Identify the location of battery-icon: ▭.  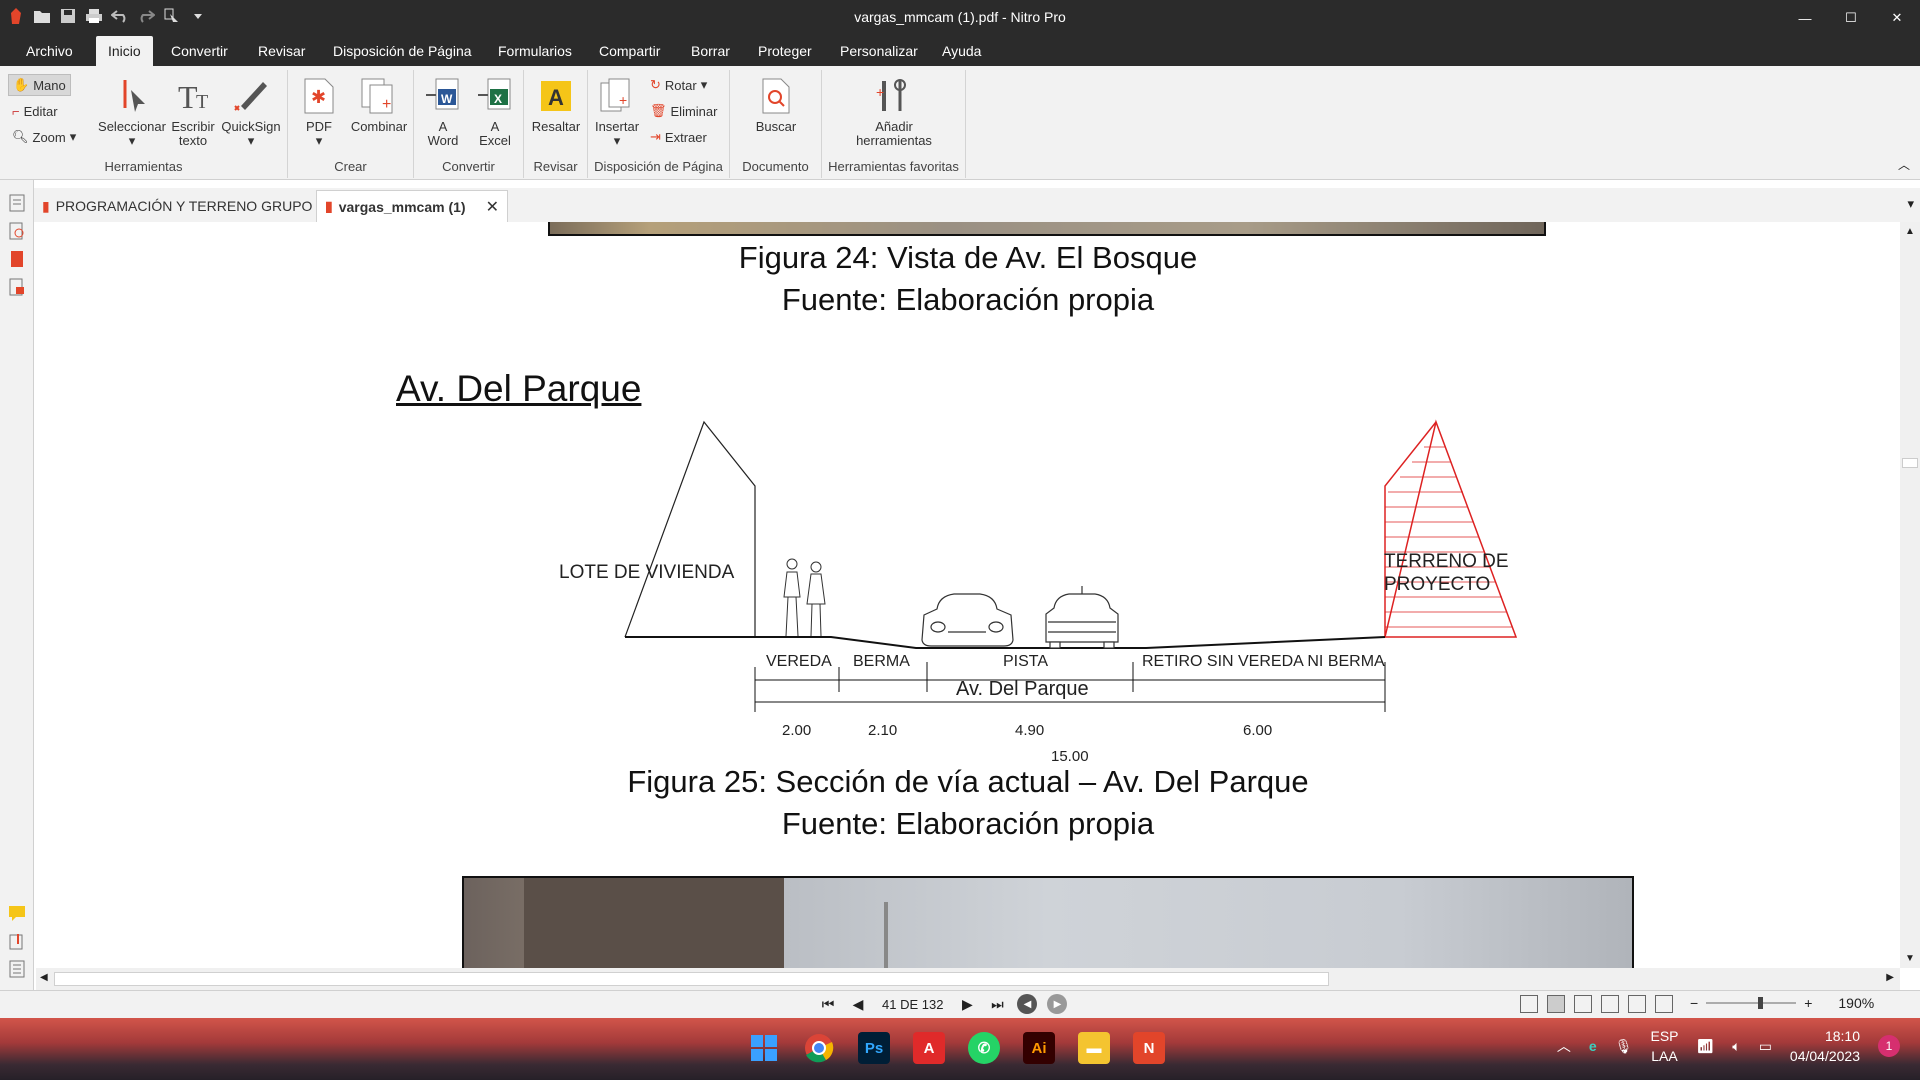
(1765, 1046).